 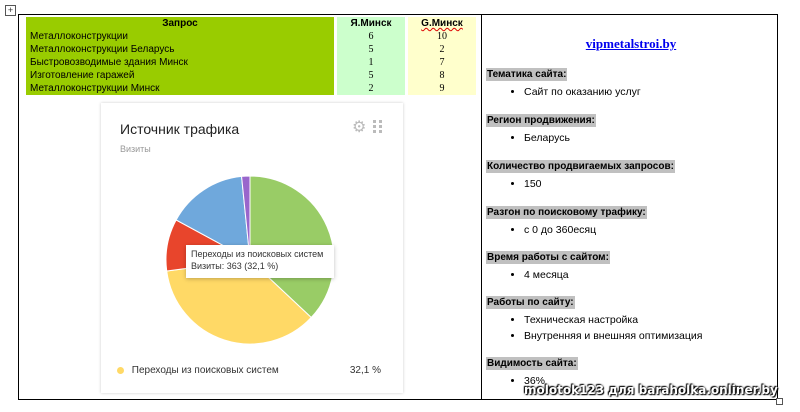 What do you see at coordinates (548, 257) in the screenshot?
I see `section-heading: Время работы с сайтом:` at bounding box center [548, 257].